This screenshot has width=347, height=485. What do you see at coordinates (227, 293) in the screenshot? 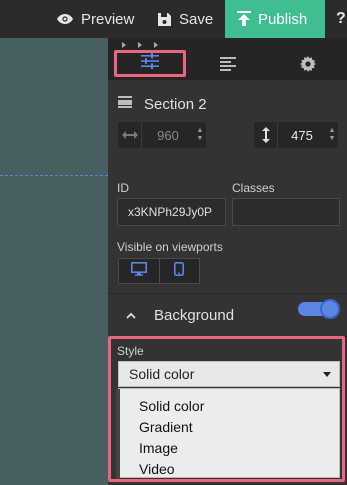
I see `panel-divider` at bounding box center [227, 293].